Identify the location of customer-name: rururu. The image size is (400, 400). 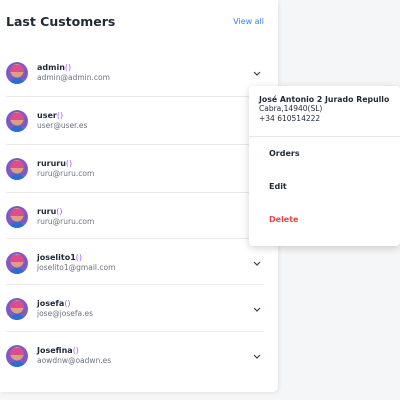
(51, 163).